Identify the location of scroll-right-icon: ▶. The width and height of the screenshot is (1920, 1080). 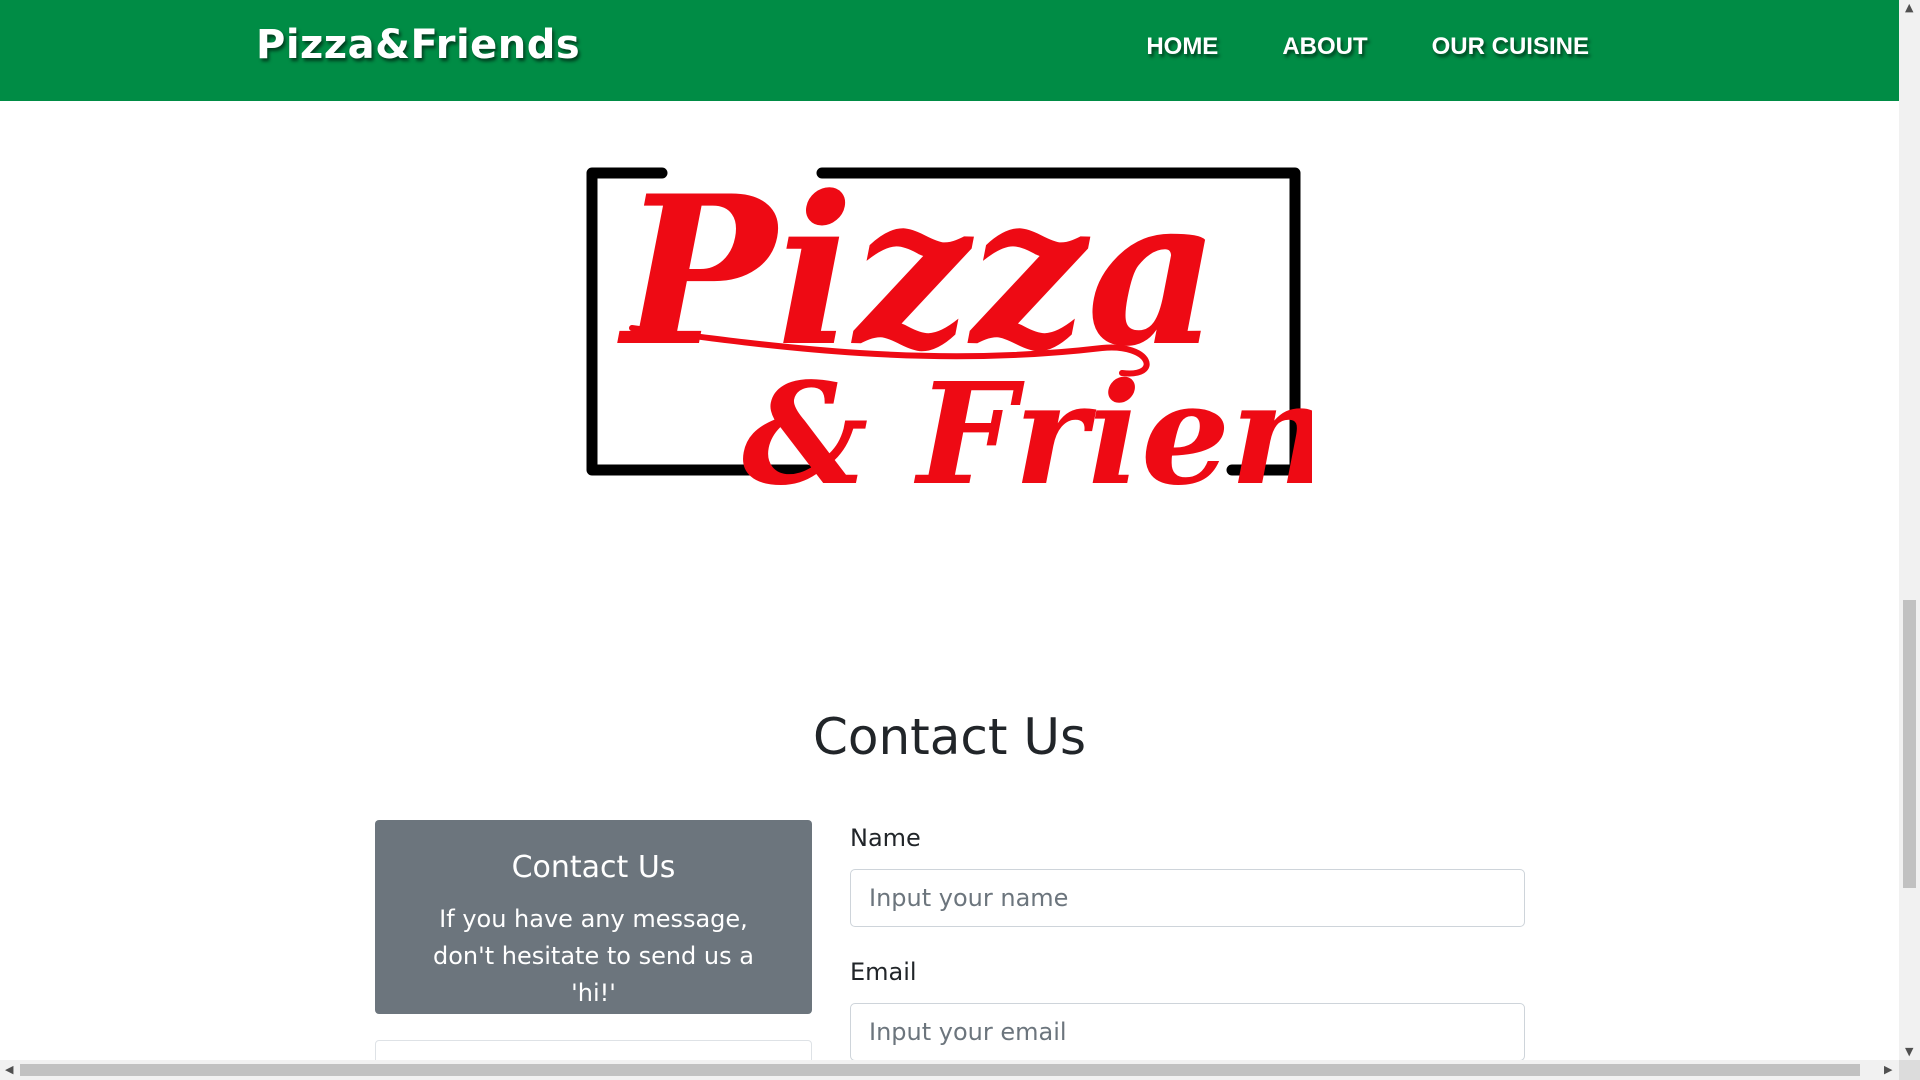
(1888, 1069).